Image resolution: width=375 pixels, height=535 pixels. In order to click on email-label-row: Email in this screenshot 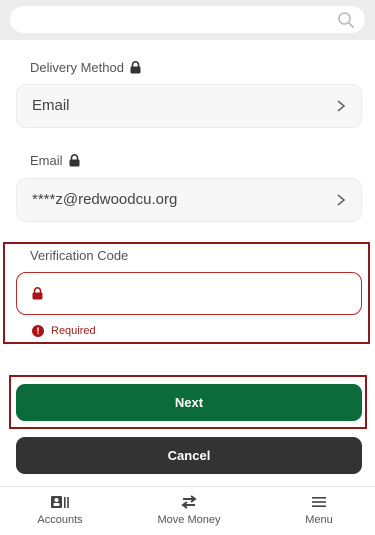, I will do `click(55, 160)`.